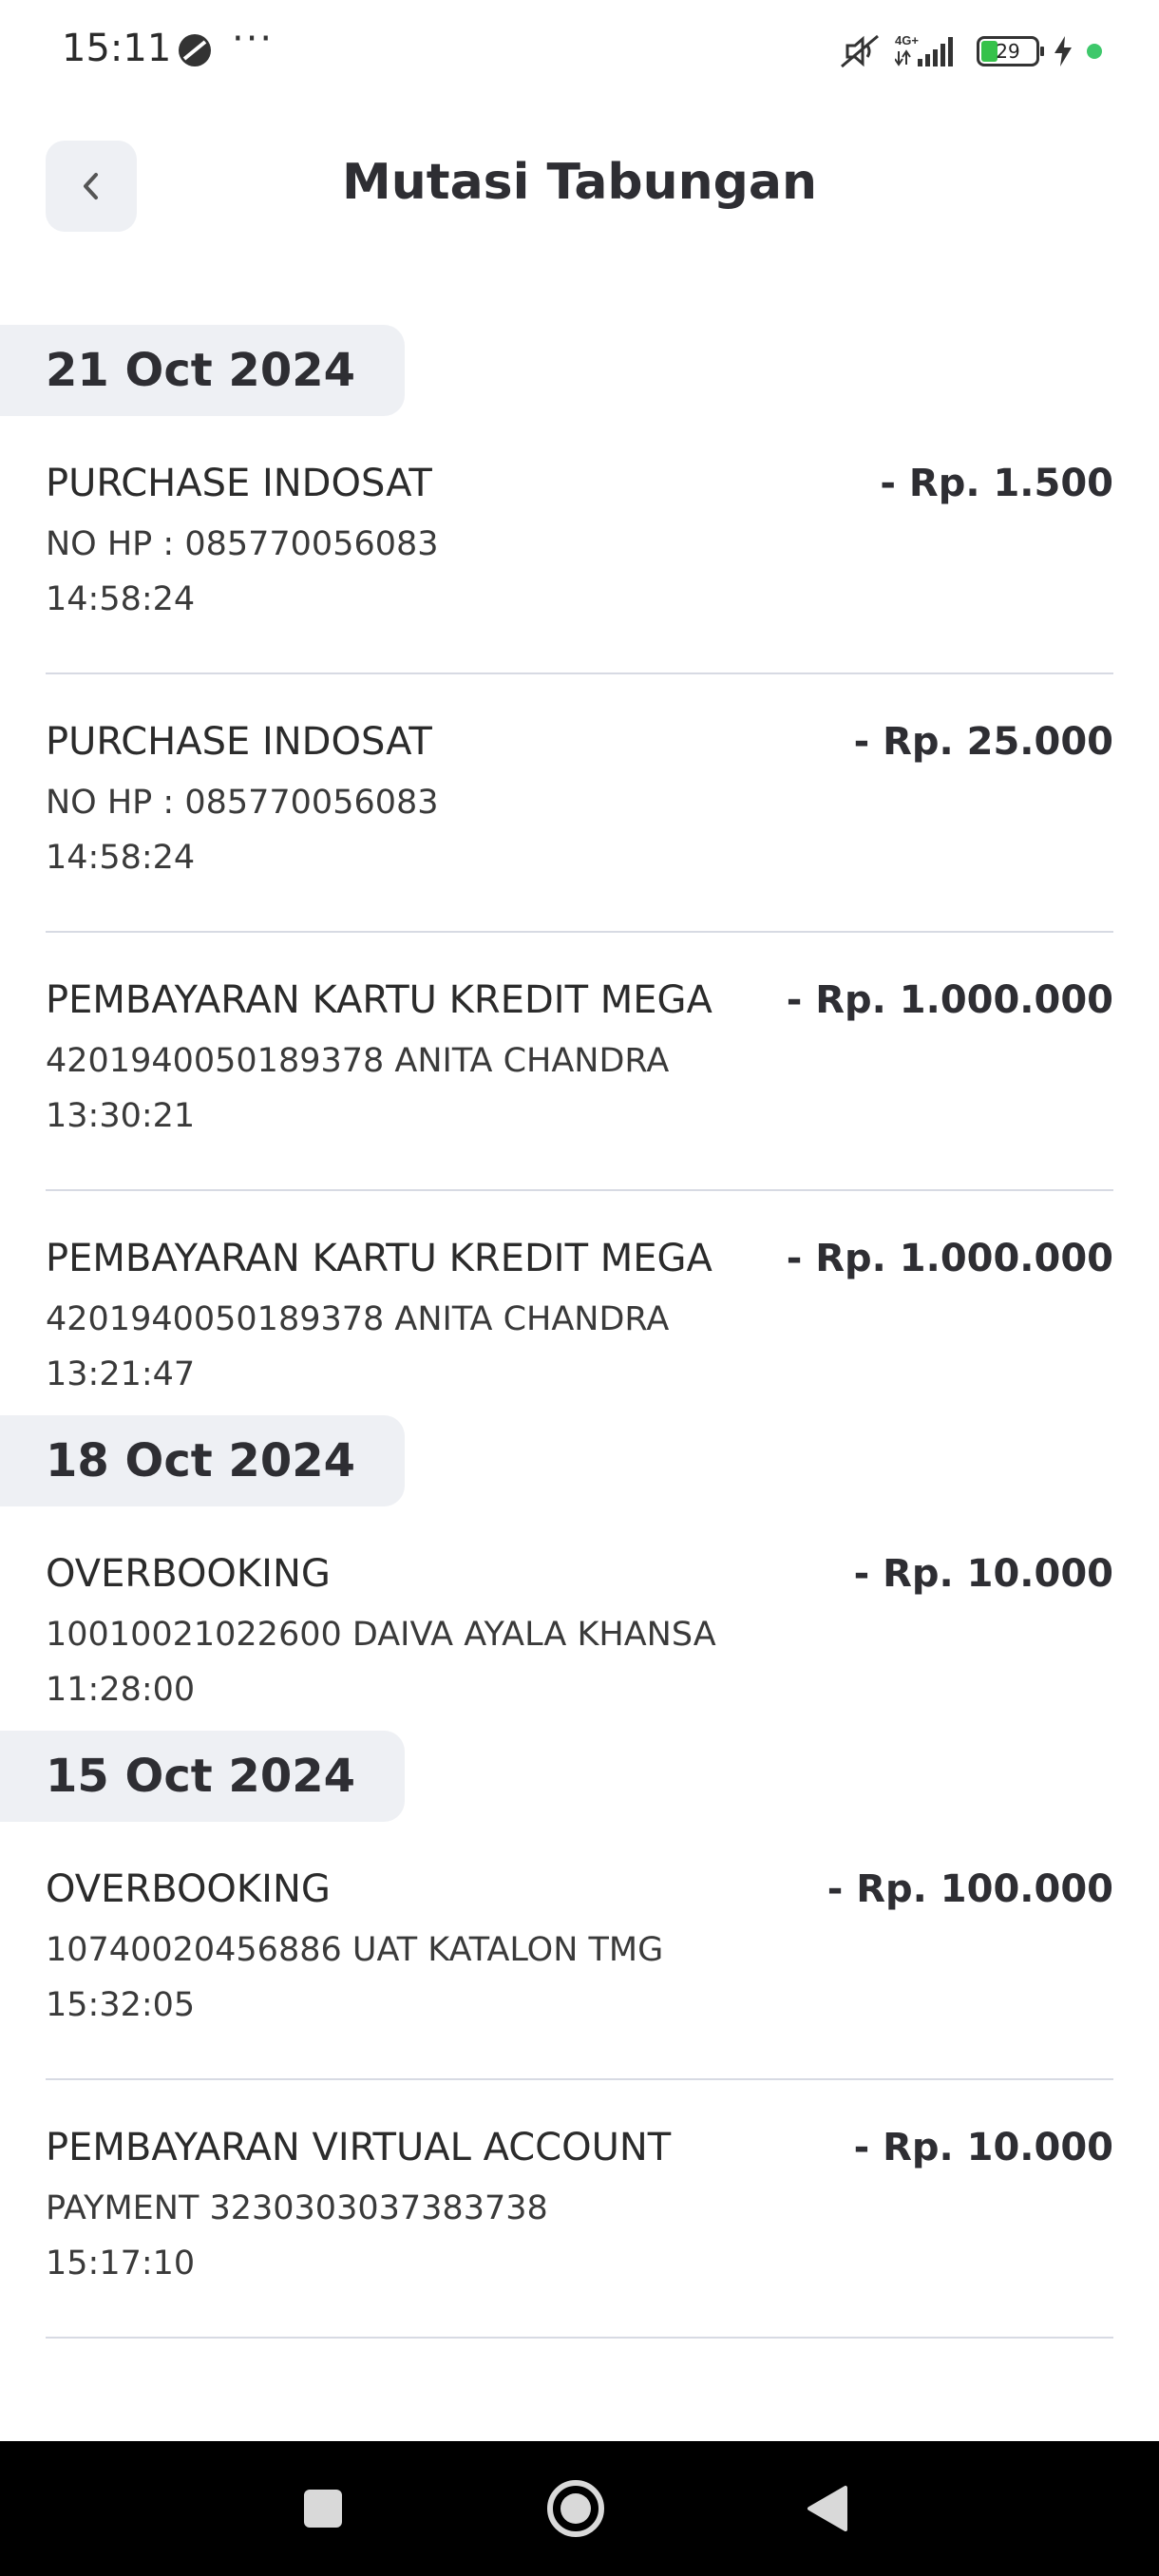 The width and height of the screenshot is (1159, 2576). Describe the element at coordinates (996, 483) in the screenshot. I see `transaction-amount: - Rp. 1.500` at that location.